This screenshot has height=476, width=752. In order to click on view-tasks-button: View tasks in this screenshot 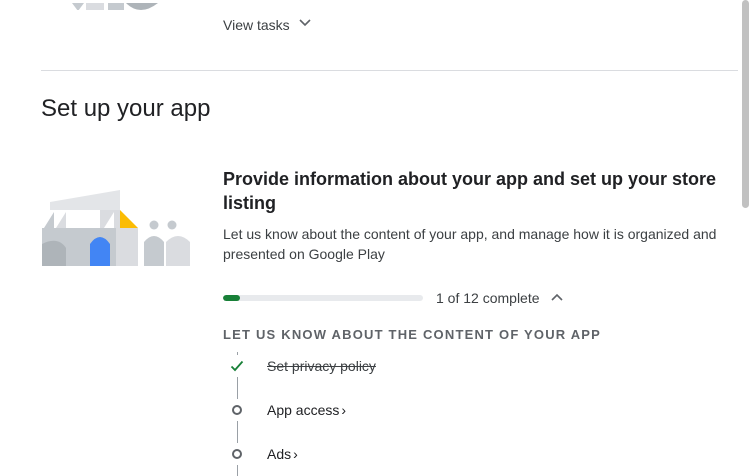, I will do `click(267, 25)`.